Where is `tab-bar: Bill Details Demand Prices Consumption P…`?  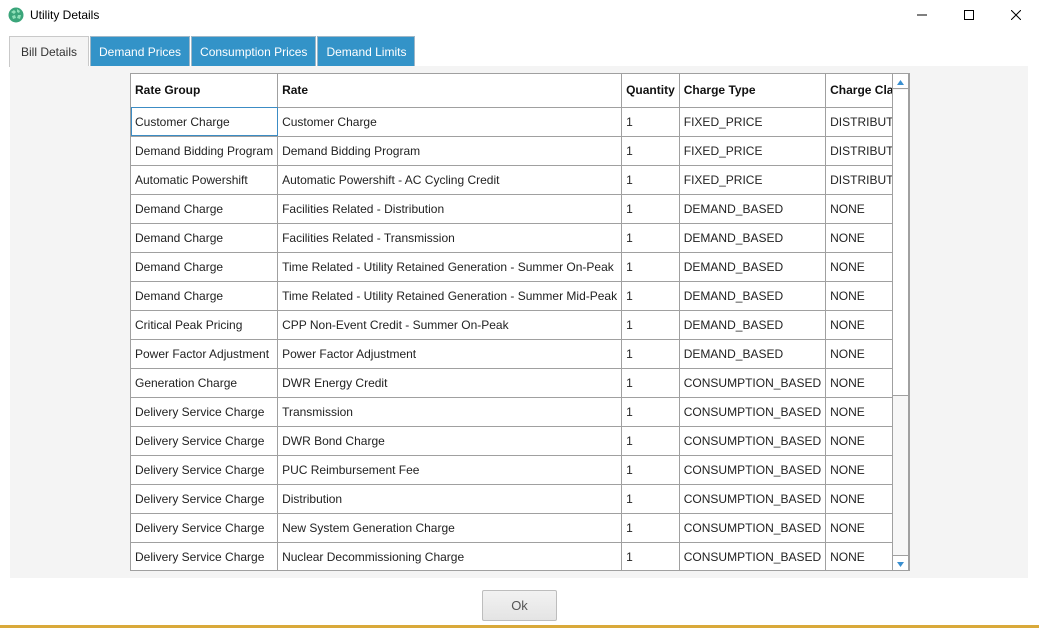 tab-bar: Bill Details Demand Prices Consumption P… is located at coordinates (212, 51).